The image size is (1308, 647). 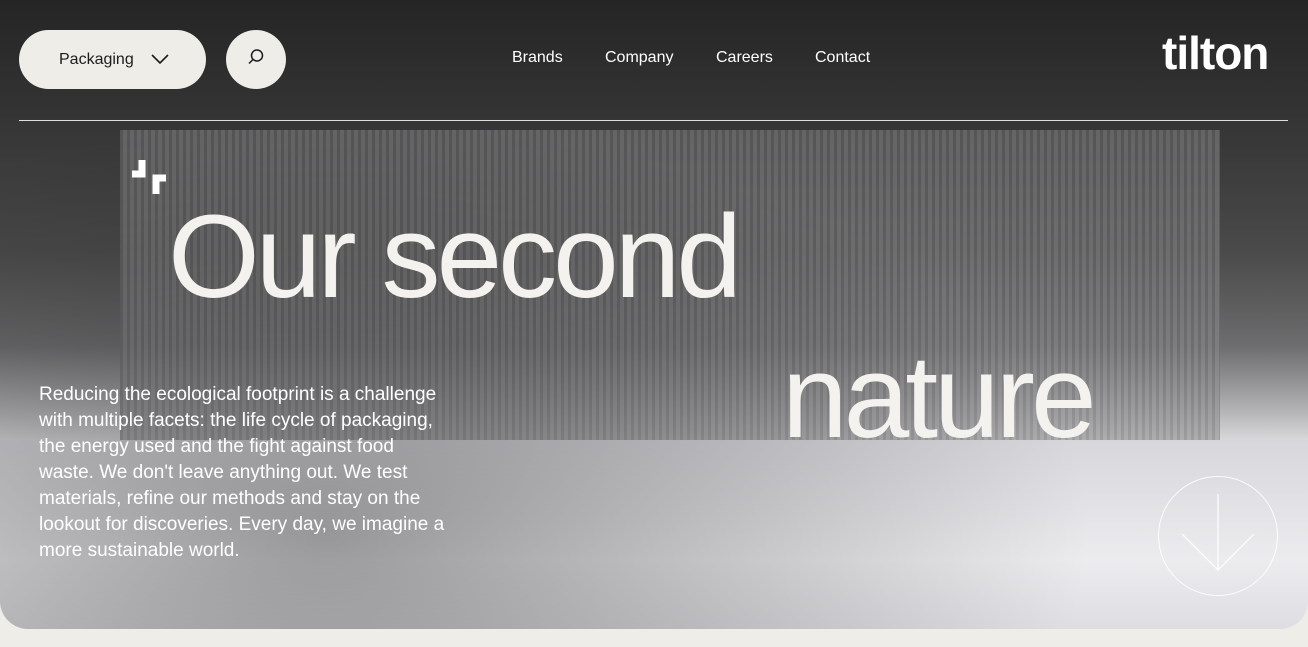 What do you see at coordinates (537, 58) in the screenshot?
I see `nav-brands: Brands` at bounding box center [537, 58].